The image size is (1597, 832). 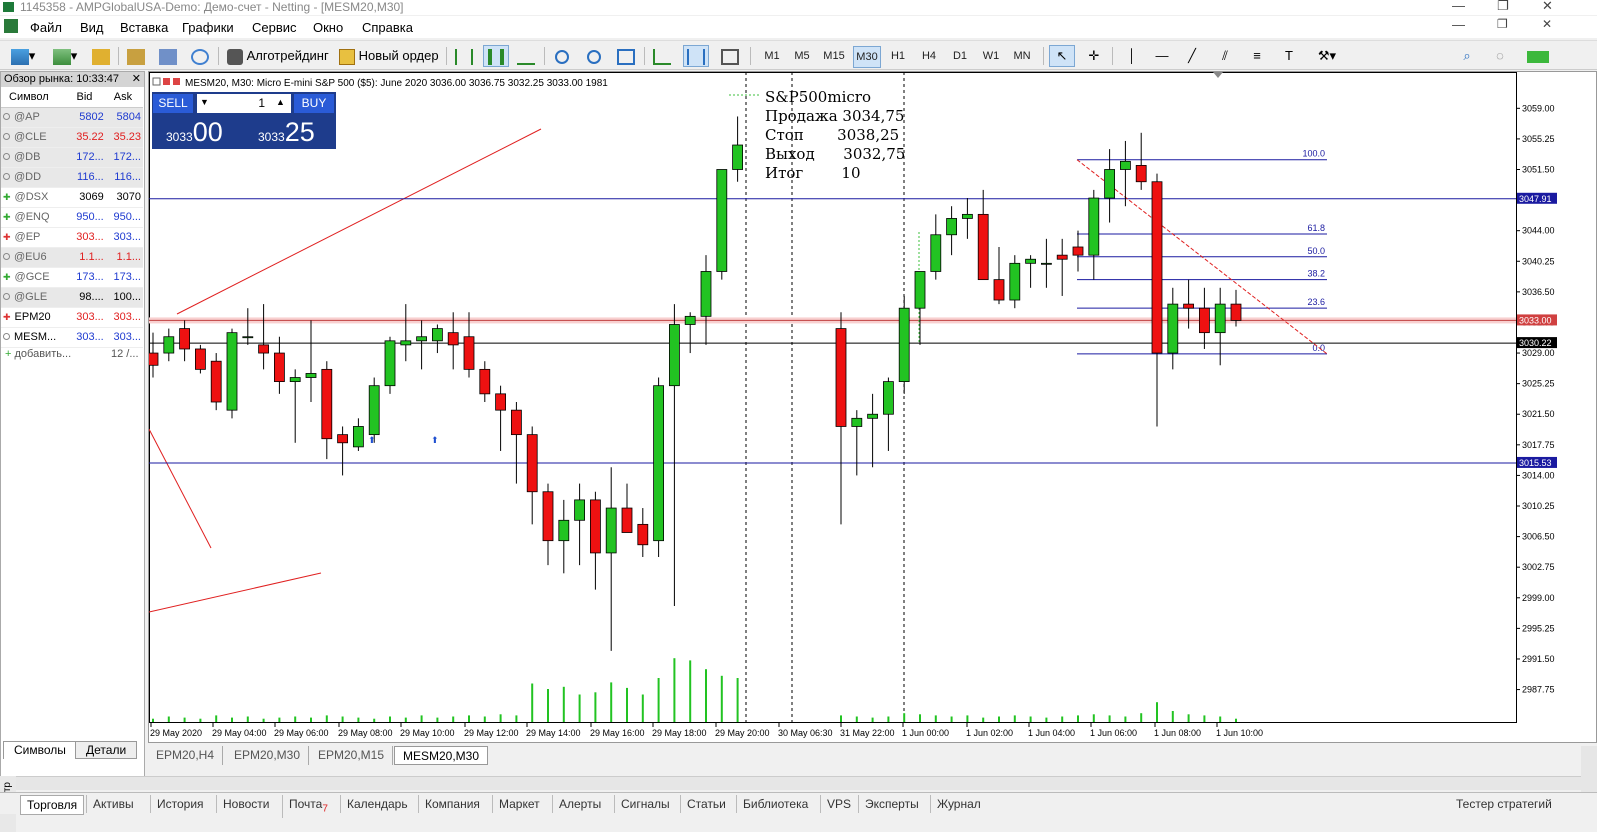 I want to click on tab-9: Сигналы, so click(x=645, y=804).